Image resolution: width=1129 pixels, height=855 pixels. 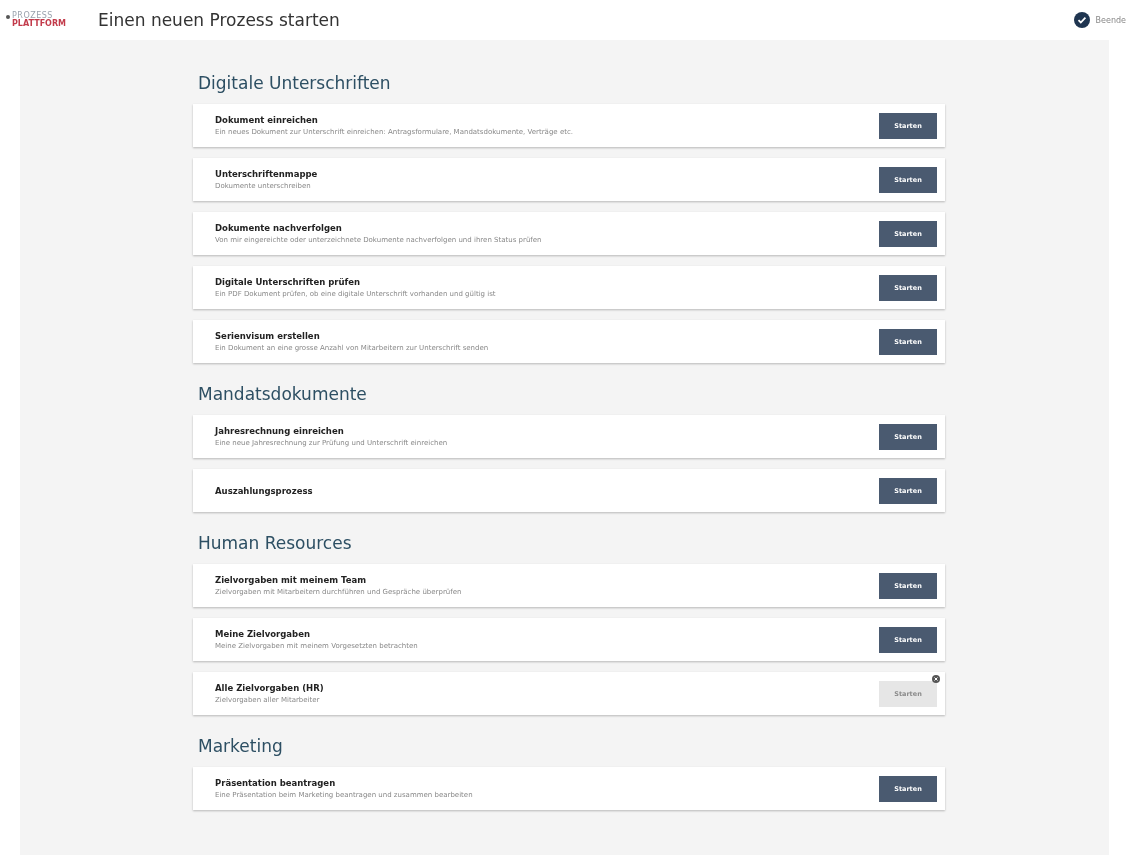 What do you see at coordinates (1110, 20) in the screenshot?
I see `end-link: Beende` at bounding box center [1110, 20].